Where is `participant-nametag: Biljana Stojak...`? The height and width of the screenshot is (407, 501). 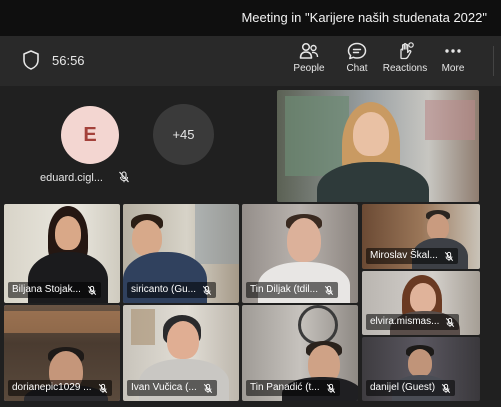
participant-nametag: Biljana Stojak... is located at coordinates (54, 290).